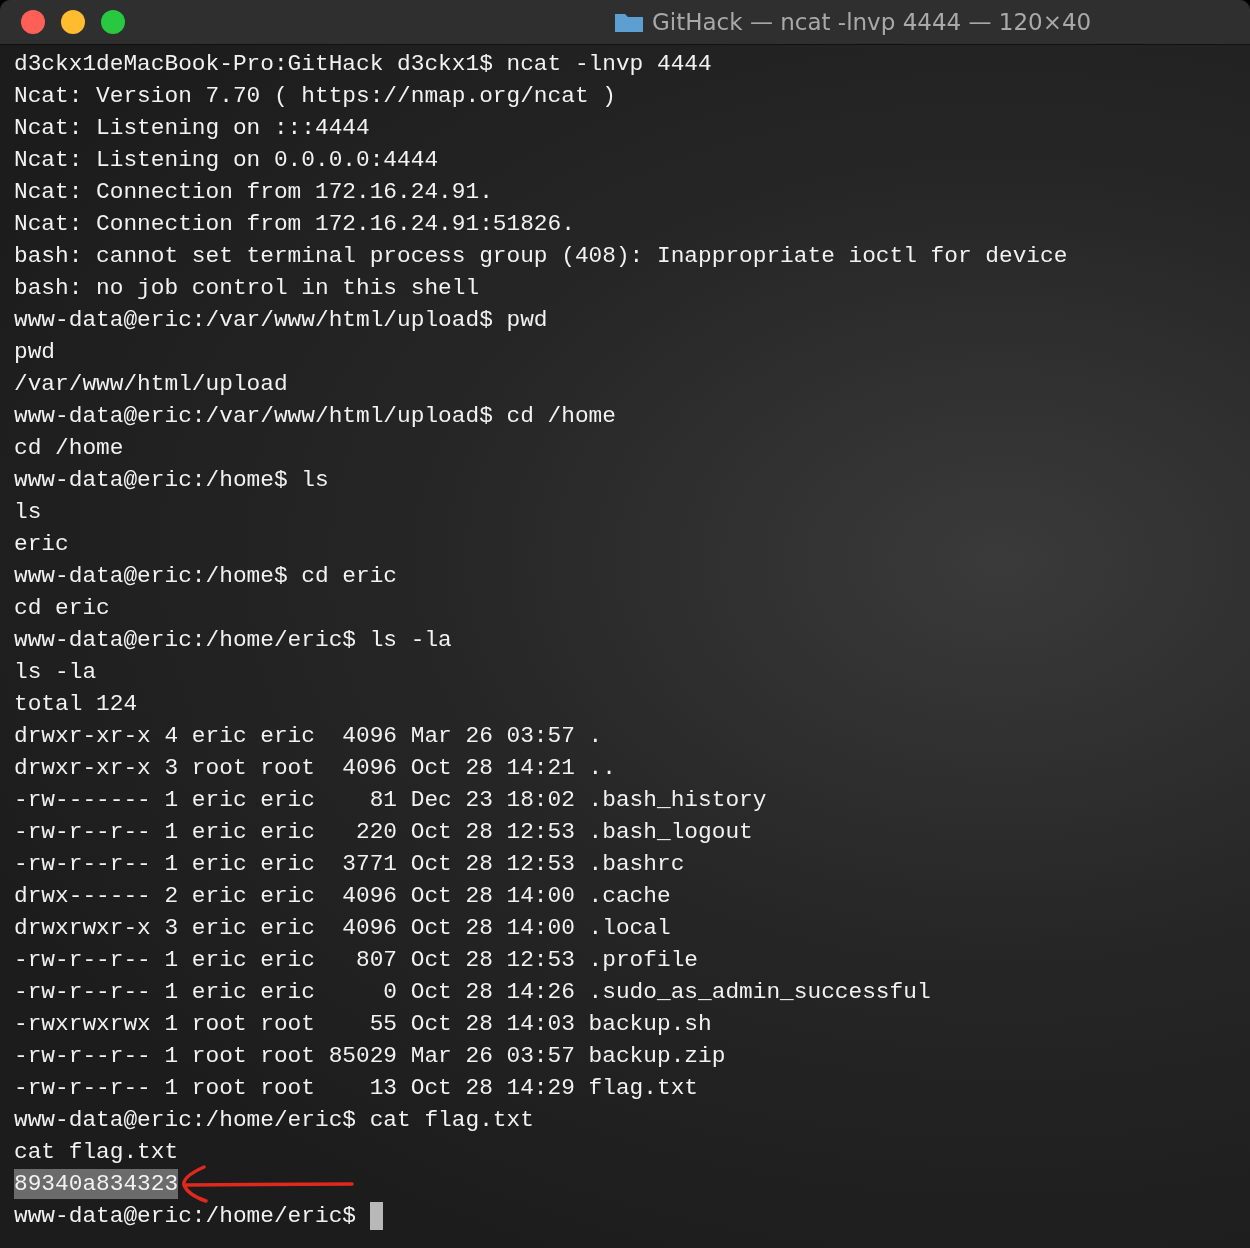 The height and width of the screenshot is (1248, 1250). What do you see at coordinates (370, 1056) in the screenshot?
I see `terminal-line: -rw-r--r-- 1 root root 85029 Mar 26 03:57 backup.zip` at bounding box center [370, 1056].